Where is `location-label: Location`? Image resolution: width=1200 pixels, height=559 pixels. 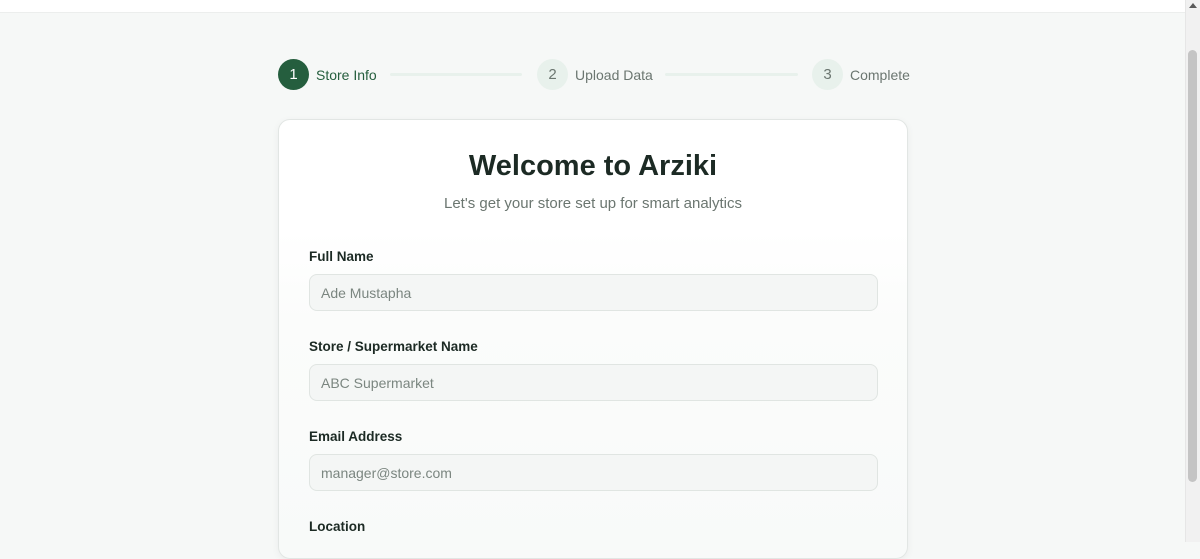 location-label: Location is located at coordinates (337, 526).